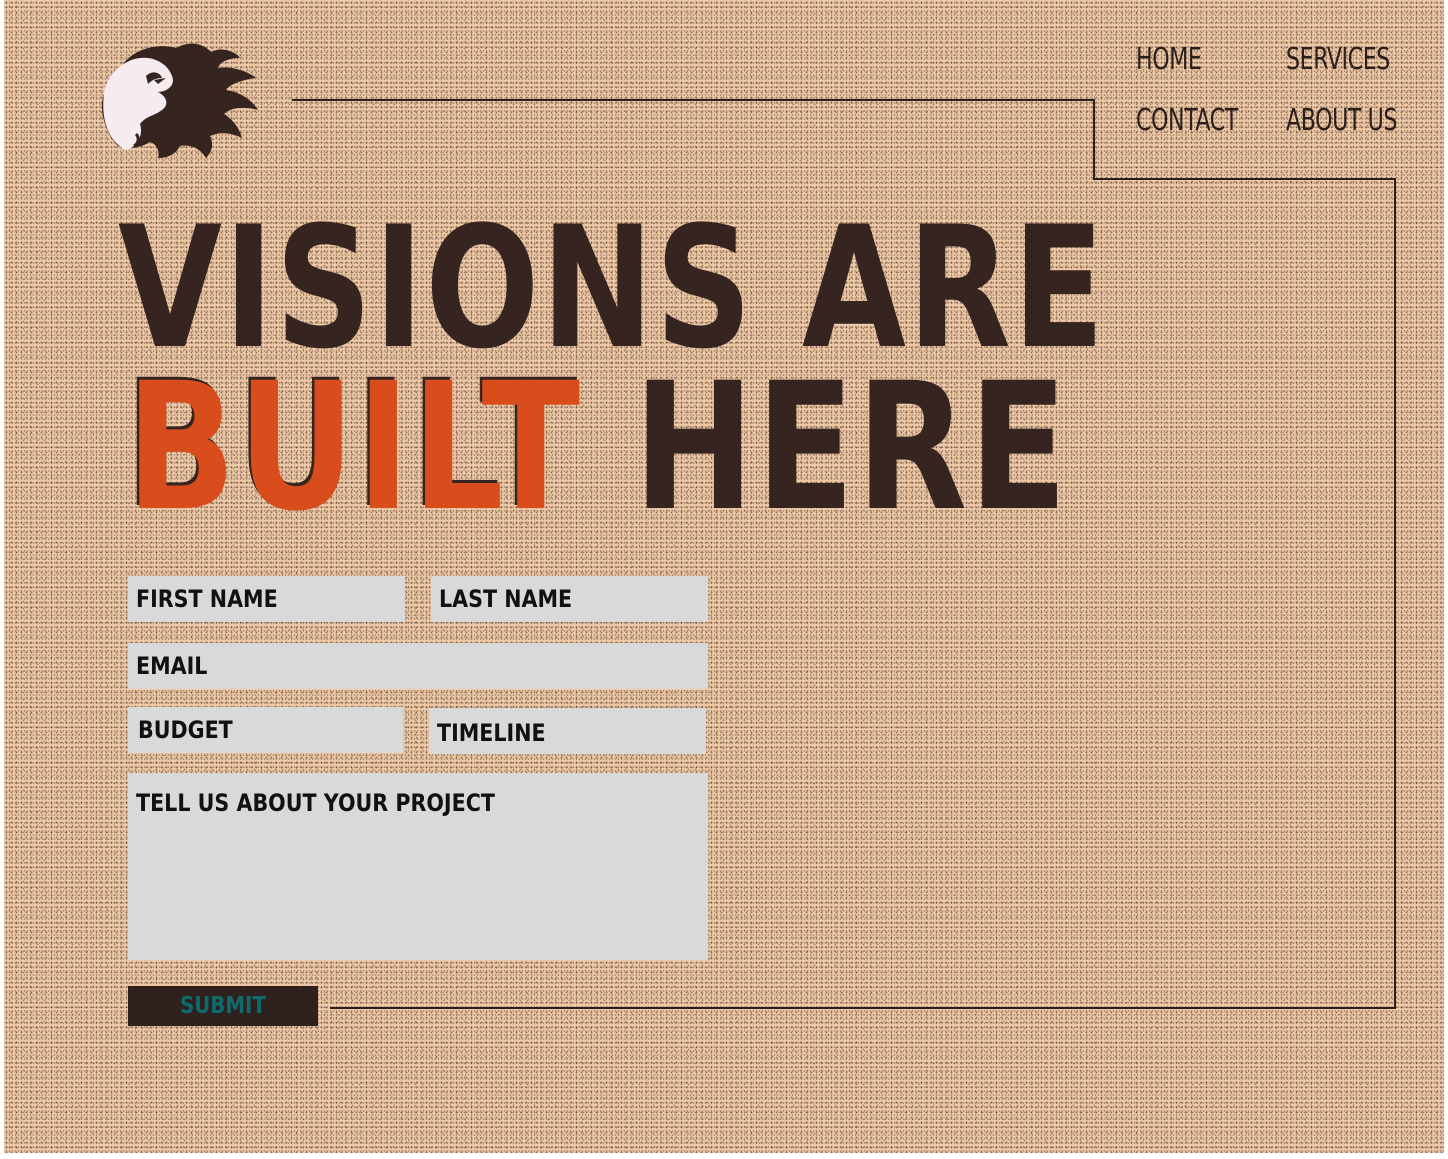  I want to click on timeline-field: TIMELINE, so click(567, 731).